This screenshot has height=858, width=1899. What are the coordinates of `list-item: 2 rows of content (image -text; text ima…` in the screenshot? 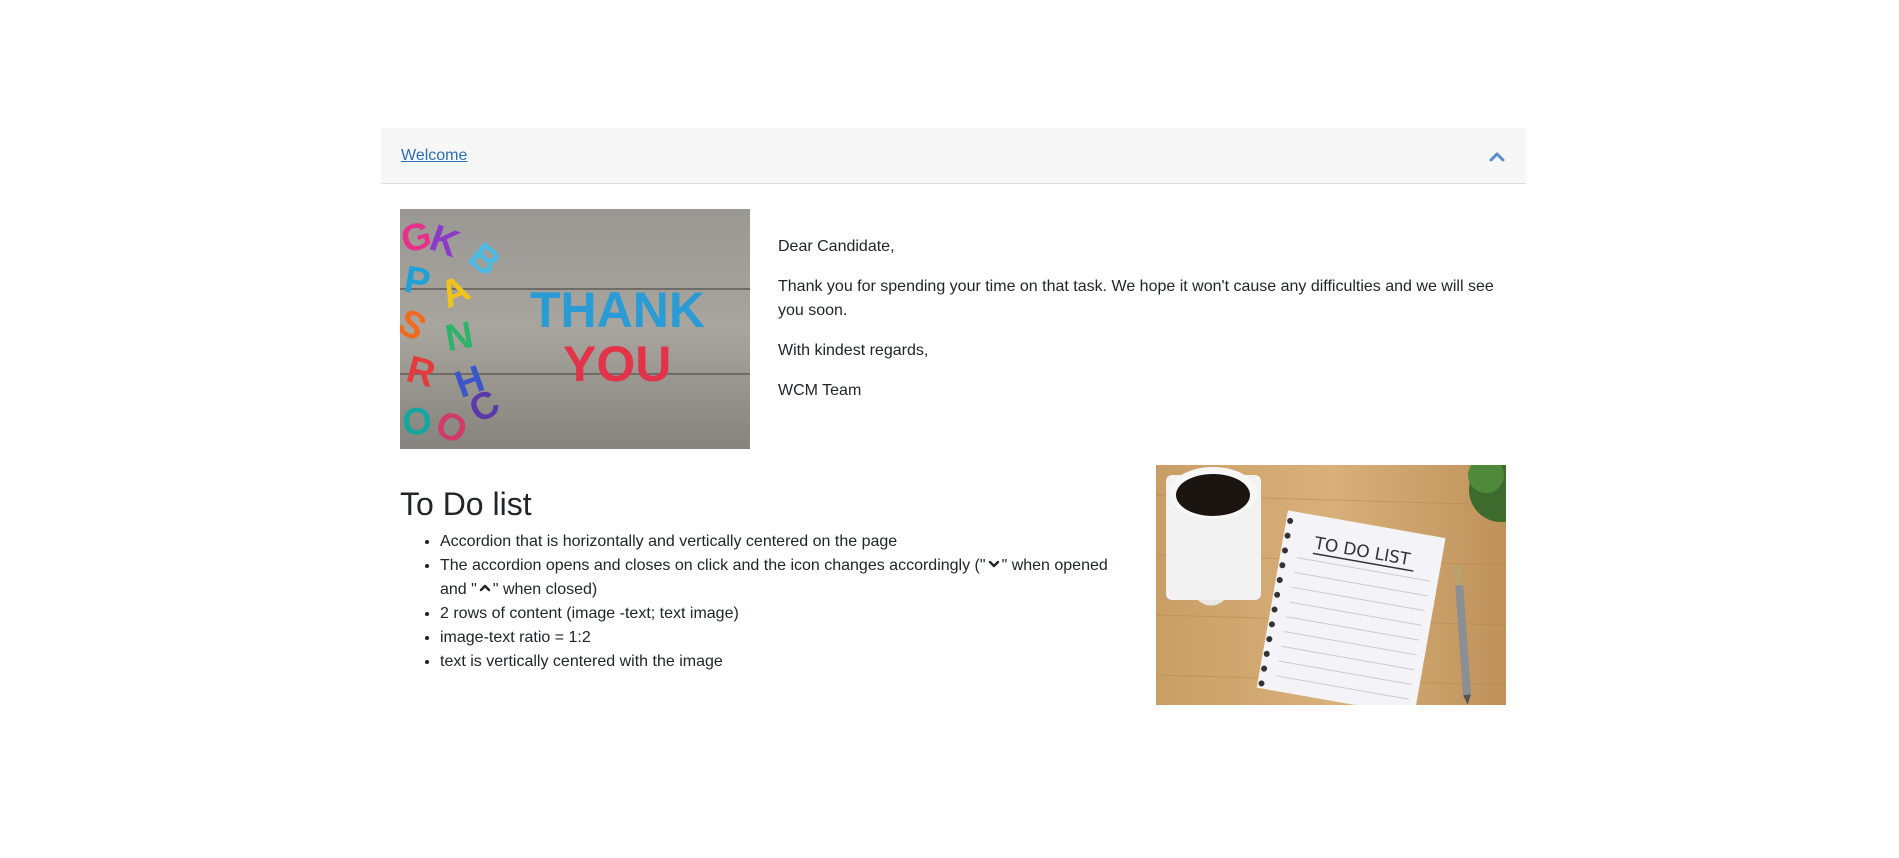 It's located at (785, 614).